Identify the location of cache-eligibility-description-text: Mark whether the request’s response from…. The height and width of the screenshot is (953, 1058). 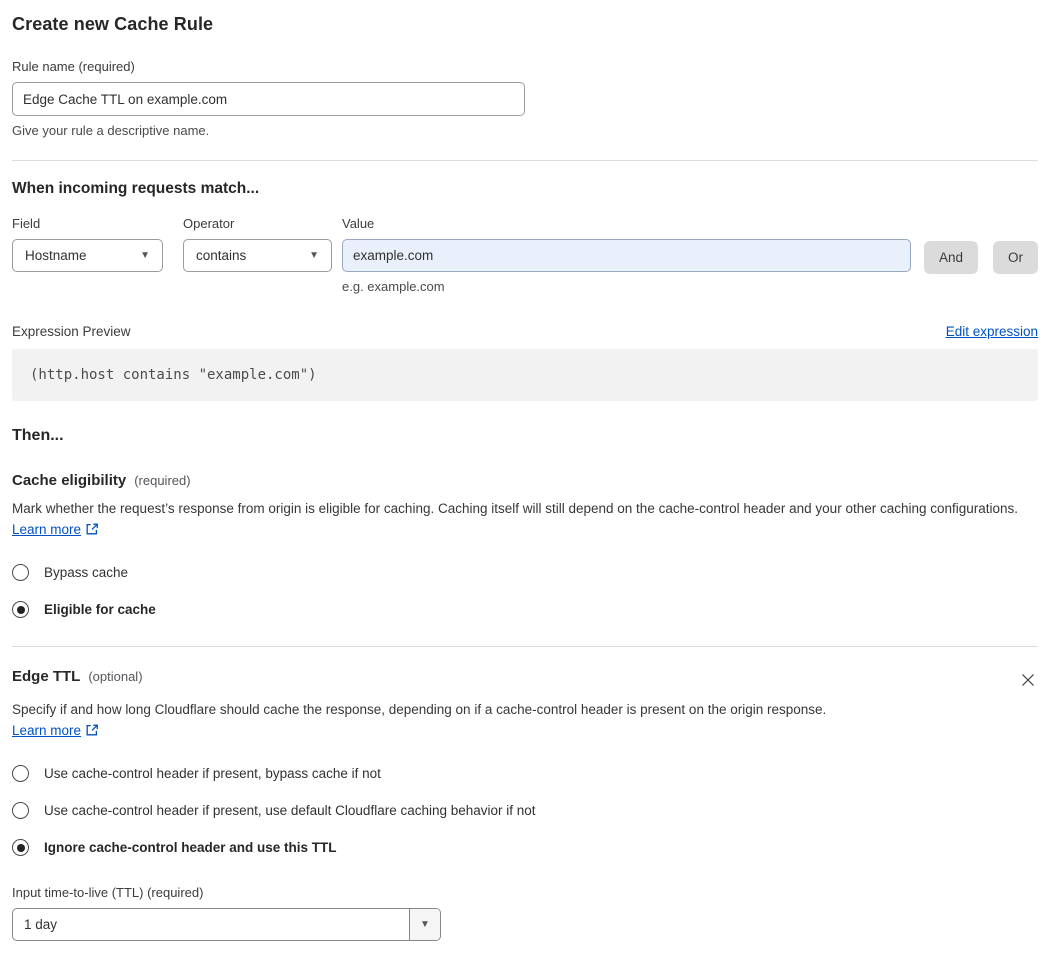
(515, 508).